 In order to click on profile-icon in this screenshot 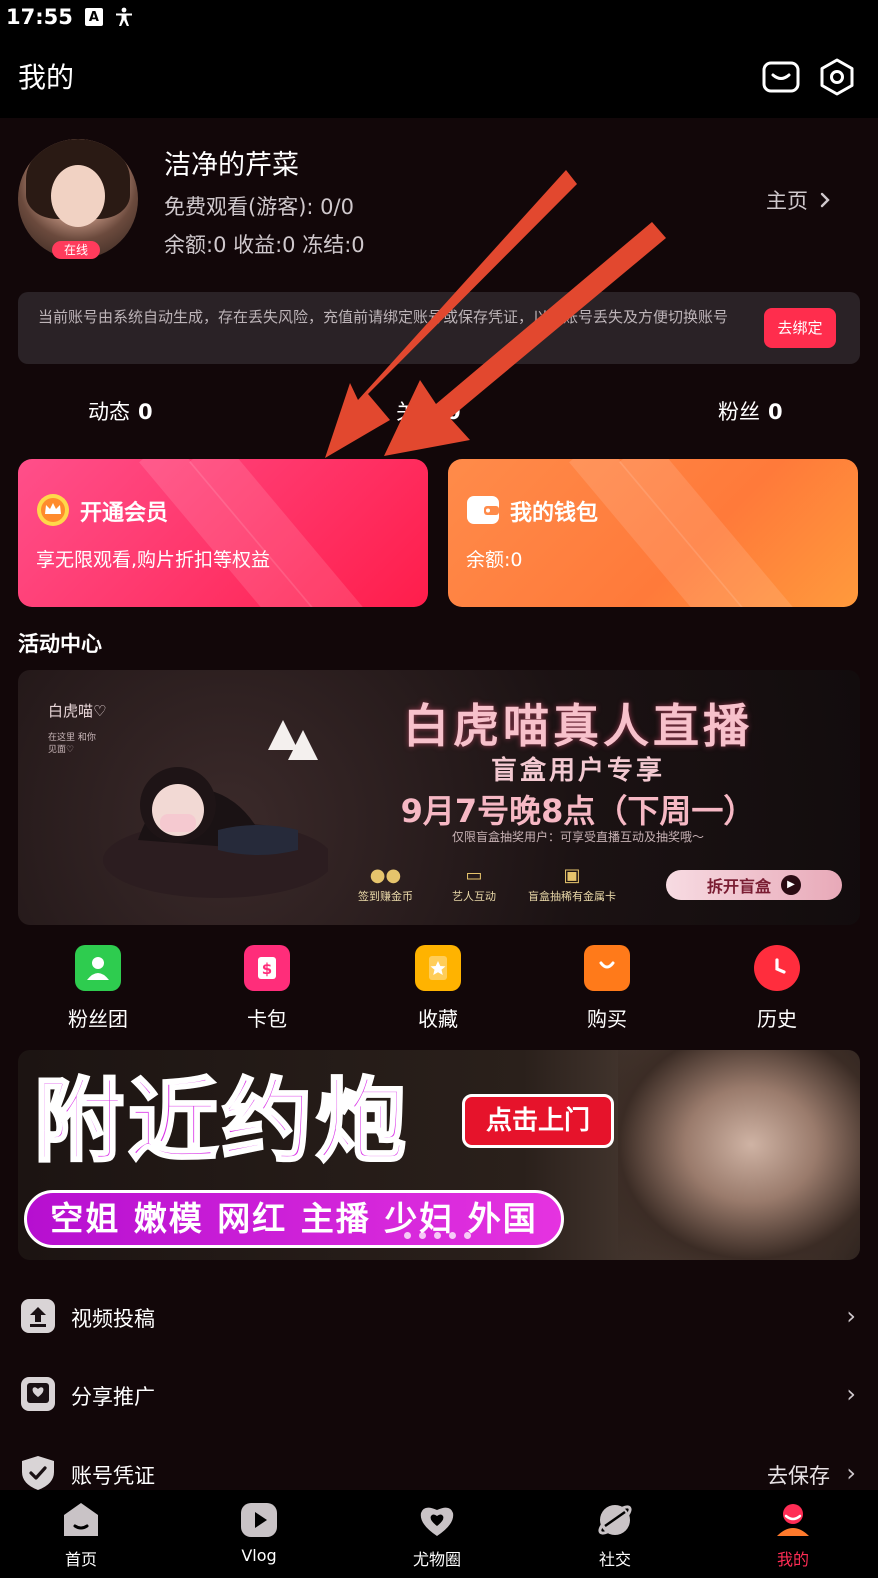, I will do `click(793, 1520)`.